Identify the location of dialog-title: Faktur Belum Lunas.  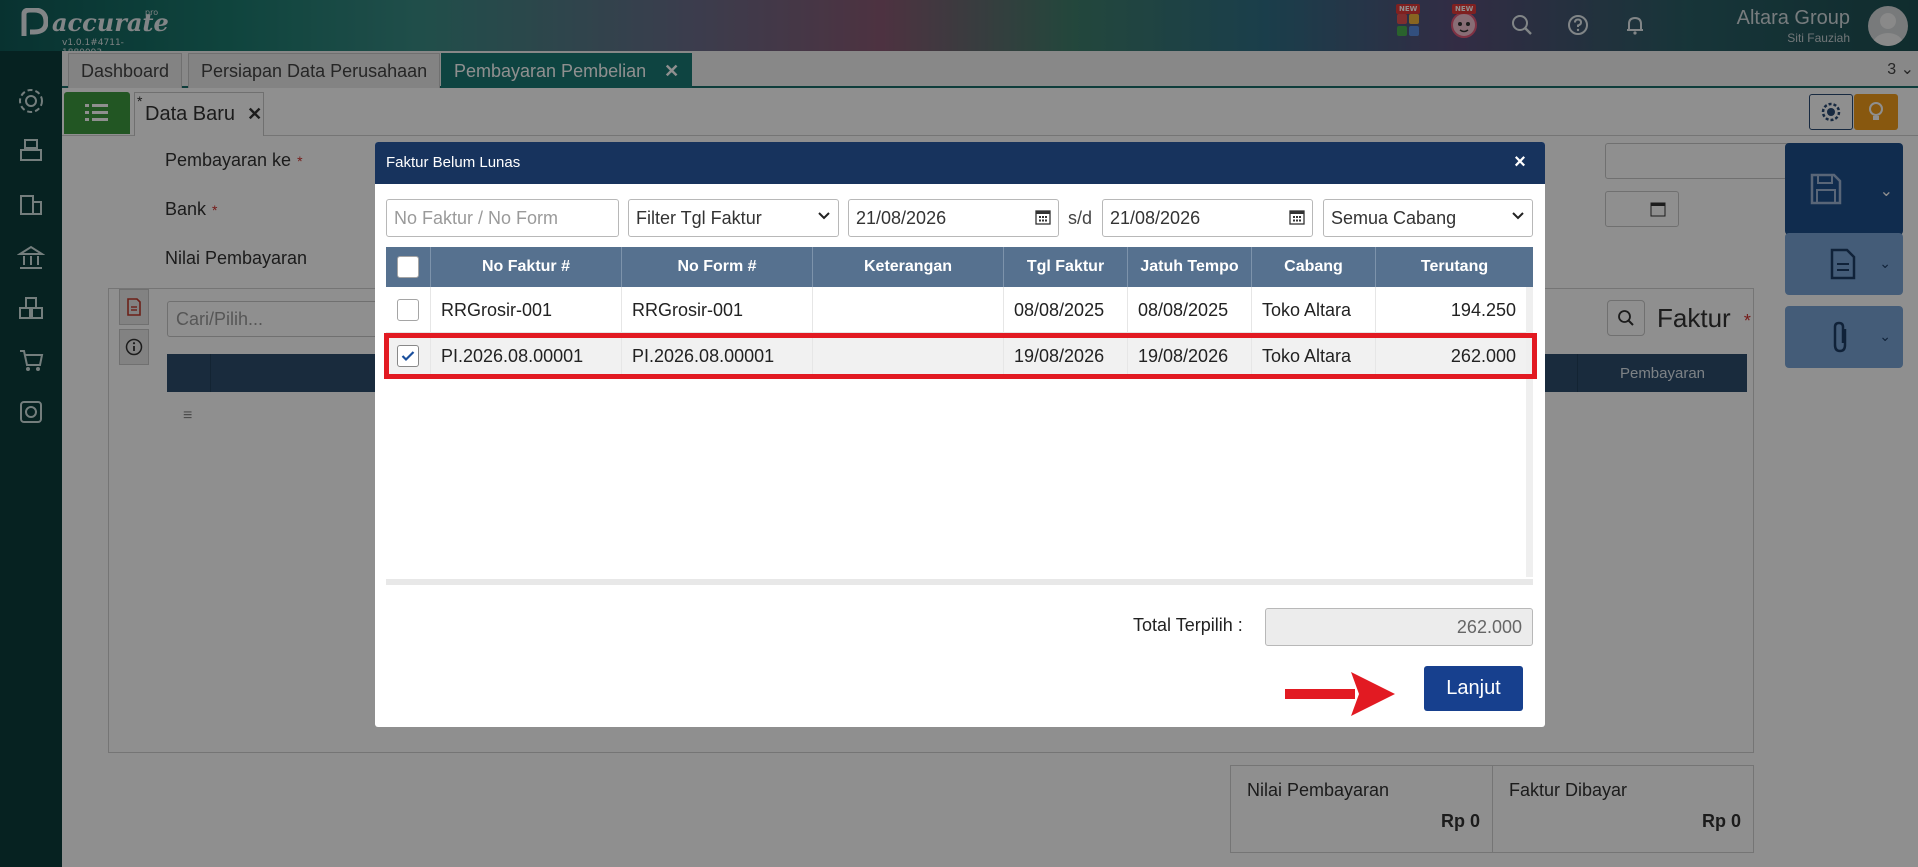
(453, 162).